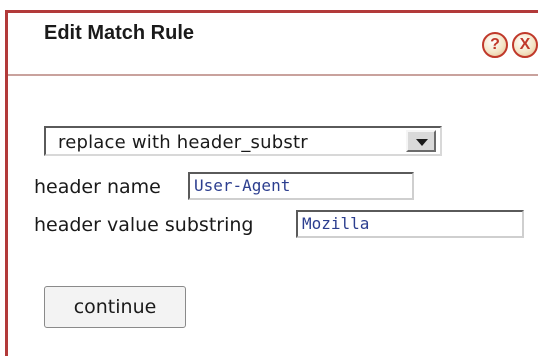 Image resolution: width=538 pixels, height=356 pixels. Describe the element at coordinates (410, 224) in the screenshot. I see `header-value-substring-input: Mozilla` at that location.